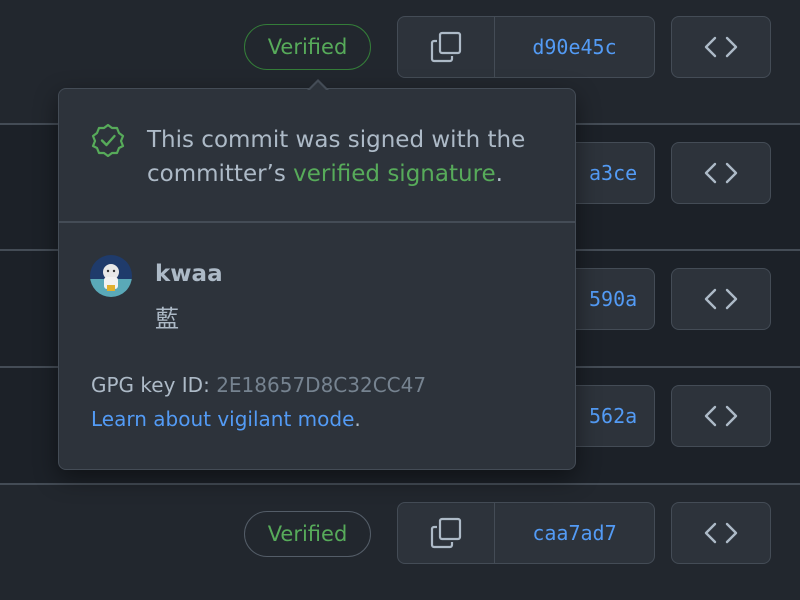 This screenshot has width=800, height=600. Describe the element at coordinates (150, 385) in the screenshot. I see `gpg-key-label: GPG key ID:` at that location.